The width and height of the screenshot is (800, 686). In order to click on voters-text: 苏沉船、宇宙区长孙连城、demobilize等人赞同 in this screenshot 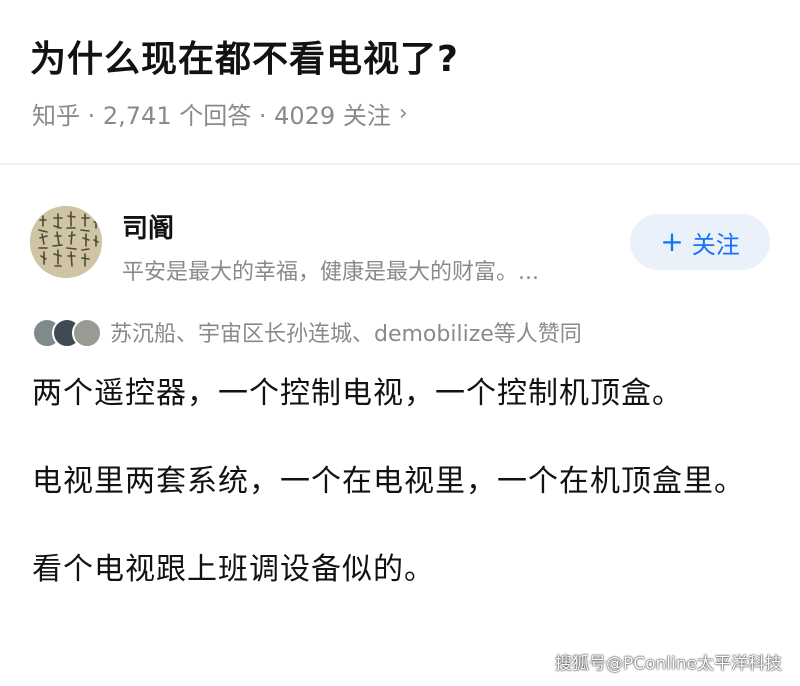, I will do `click(346, 332)`.